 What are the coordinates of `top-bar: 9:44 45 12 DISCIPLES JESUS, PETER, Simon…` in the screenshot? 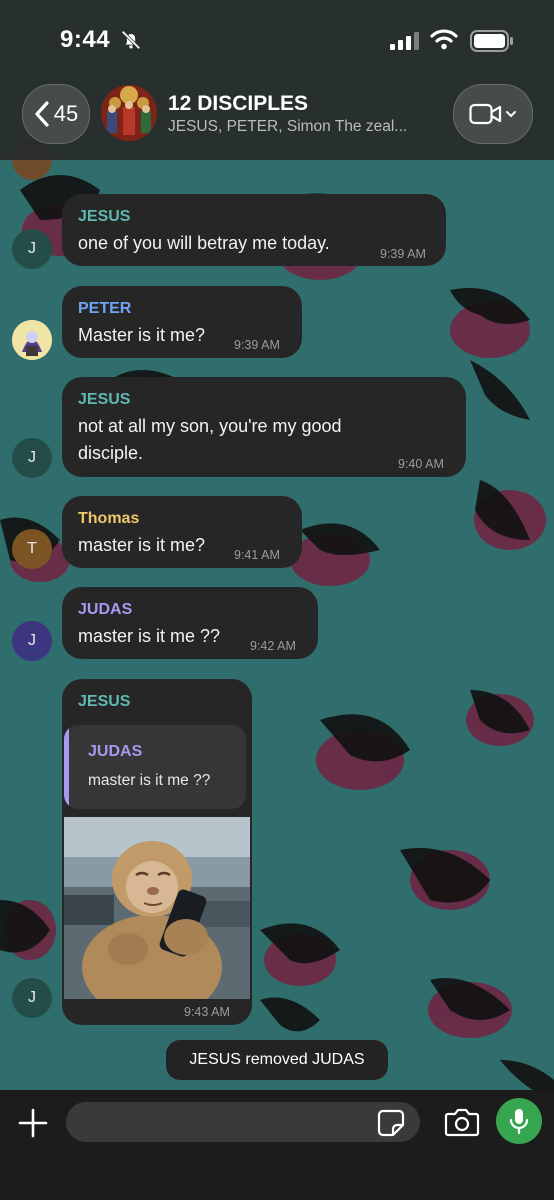 It's located at (277, 80).